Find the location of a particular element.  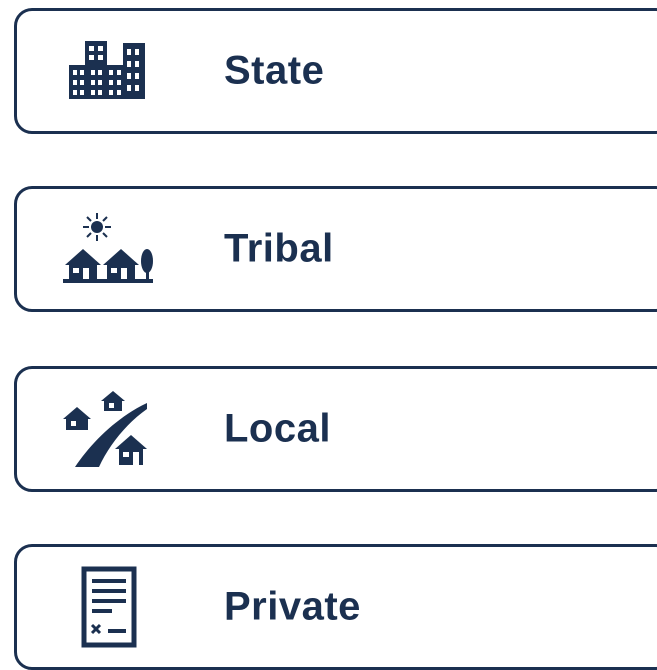

option-label: Local is located at coordinates (277, 428).